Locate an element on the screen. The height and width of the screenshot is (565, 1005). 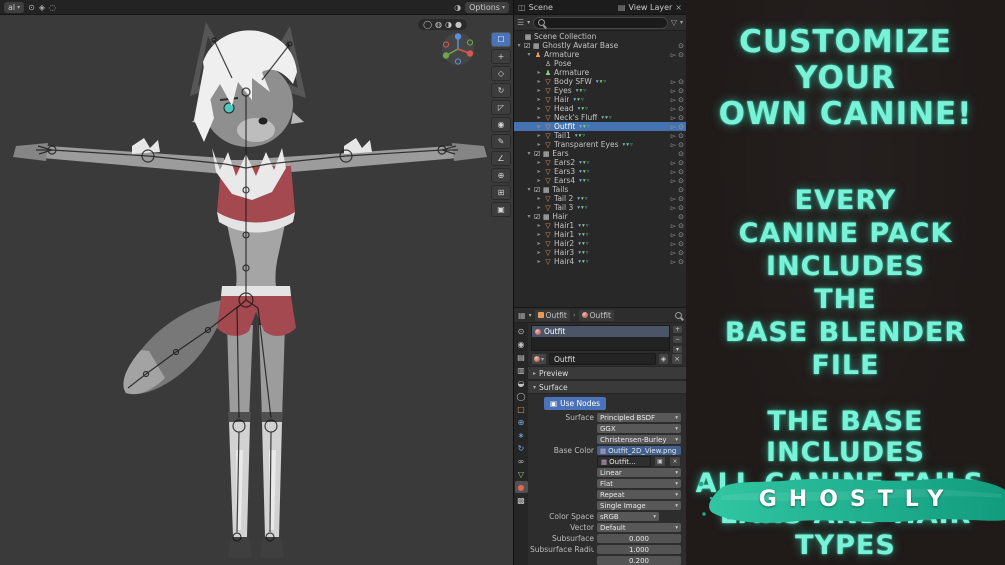
world-tab: ◯ is located at coordinates (521, 396).